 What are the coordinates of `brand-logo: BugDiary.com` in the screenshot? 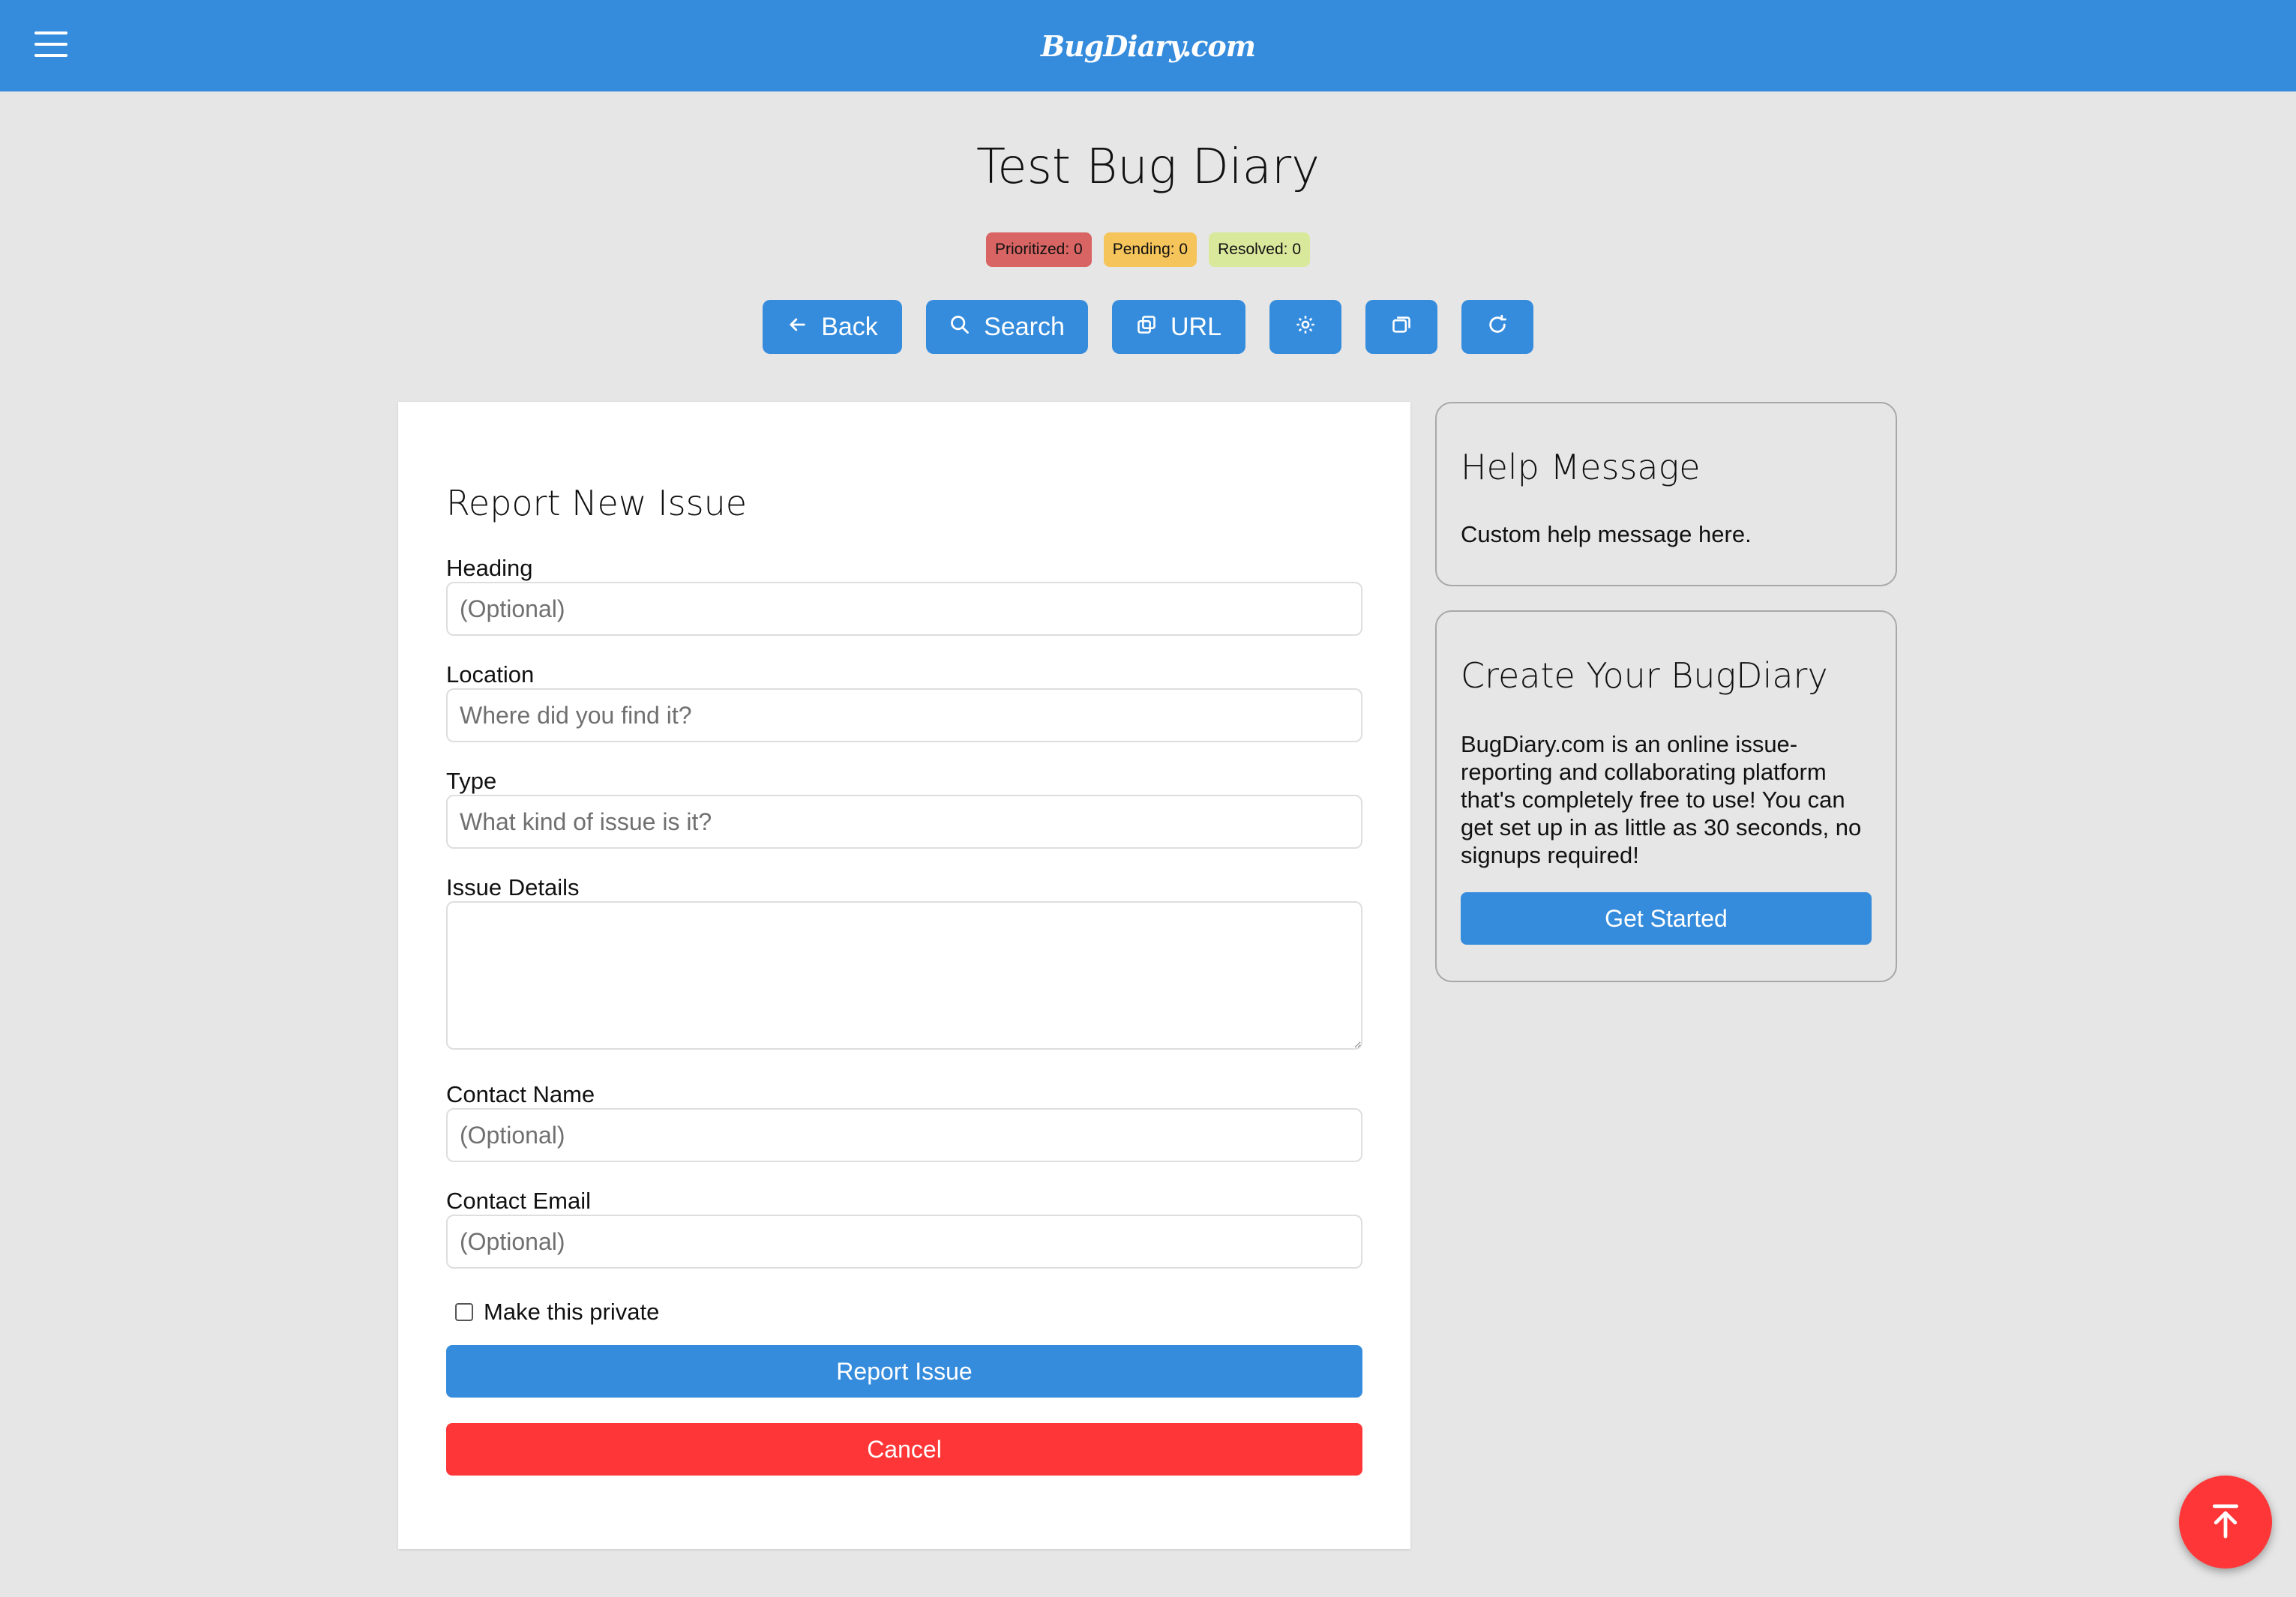 It's located at (1148, 46).